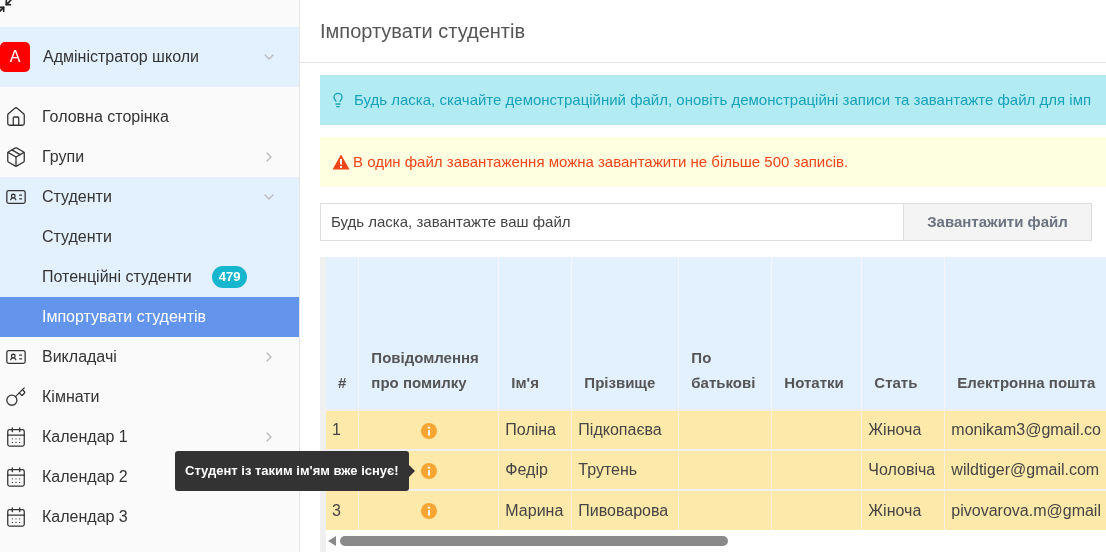  Describe the element at coordinates (229, 277) in the screenshot. I see `count-badge: 479` at that location.